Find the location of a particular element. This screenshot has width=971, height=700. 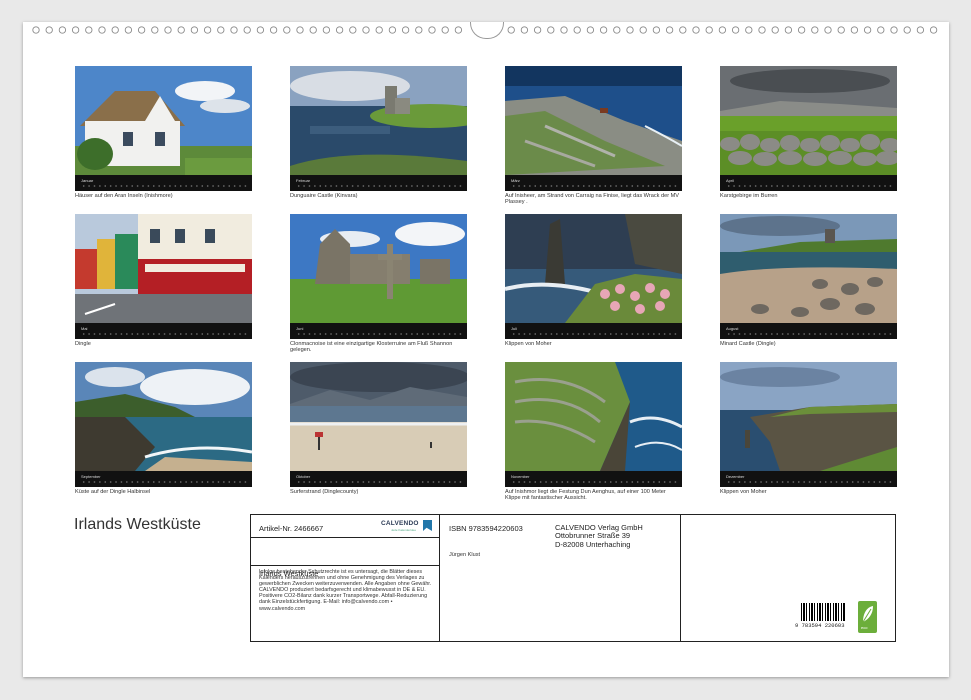

month-tile-mai: Mai Dingle is located at coordinates (163, 280).